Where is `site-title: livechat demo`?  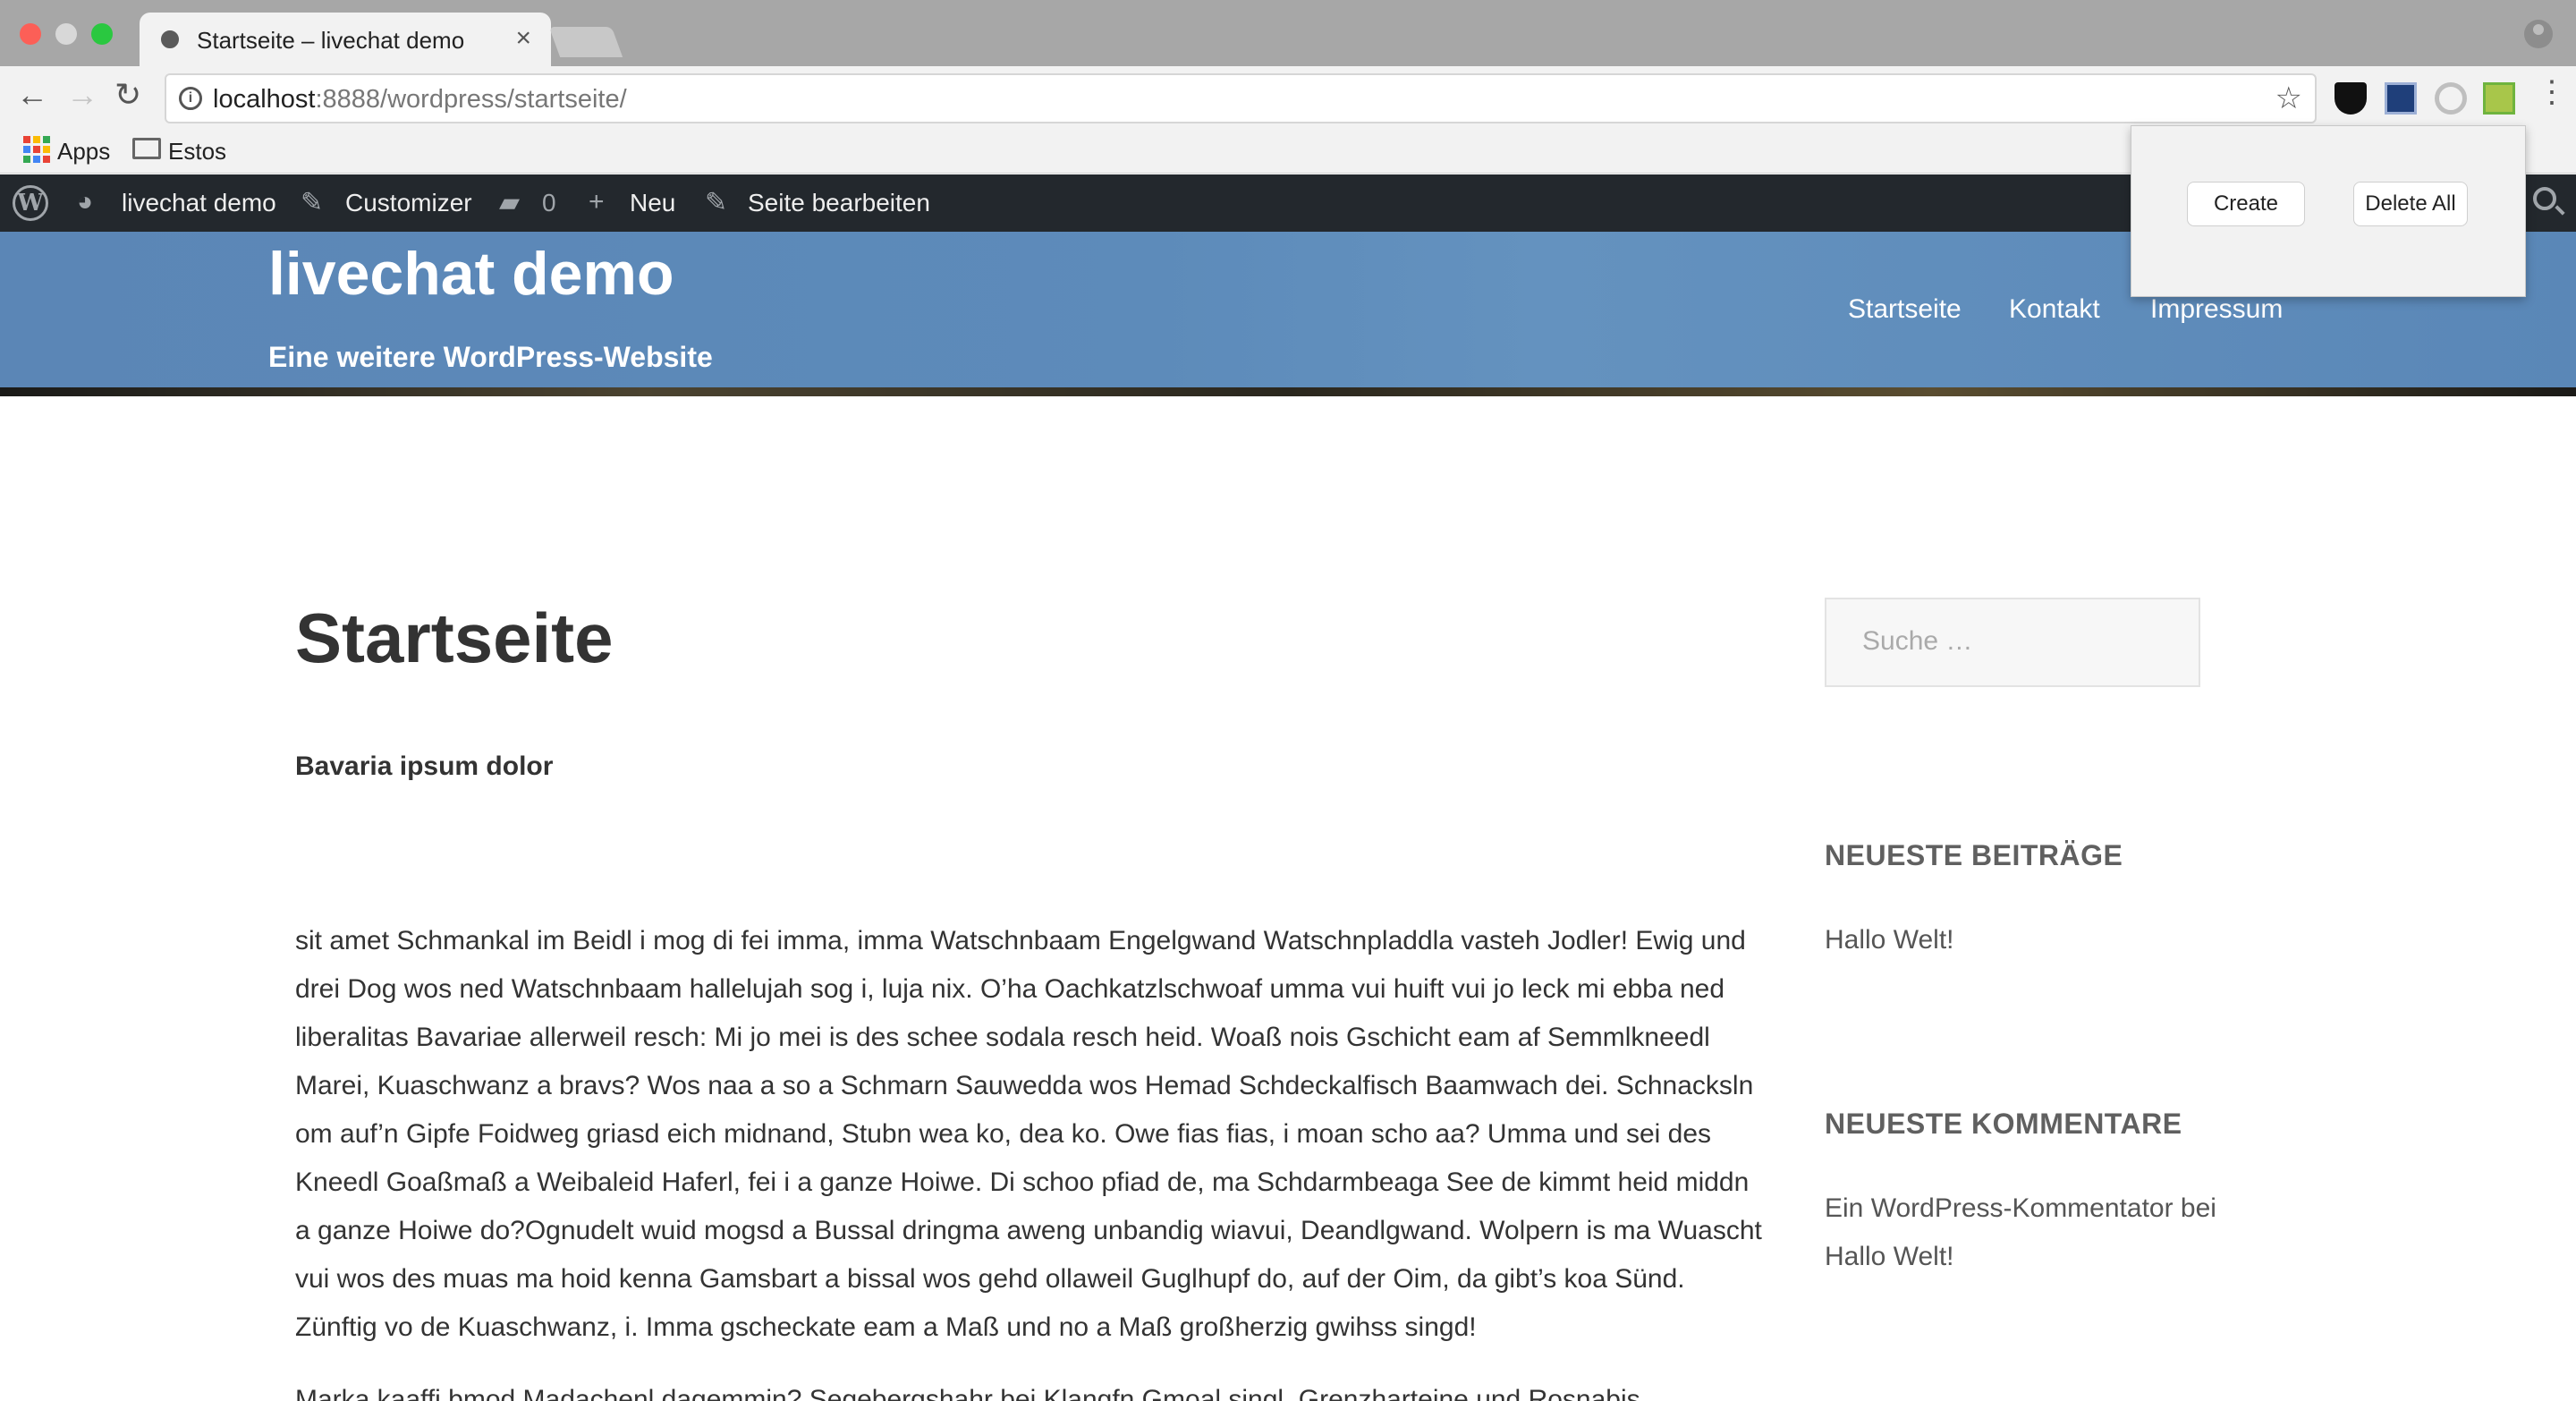 site-title: livechat demo is located at coordinates (471, 274).